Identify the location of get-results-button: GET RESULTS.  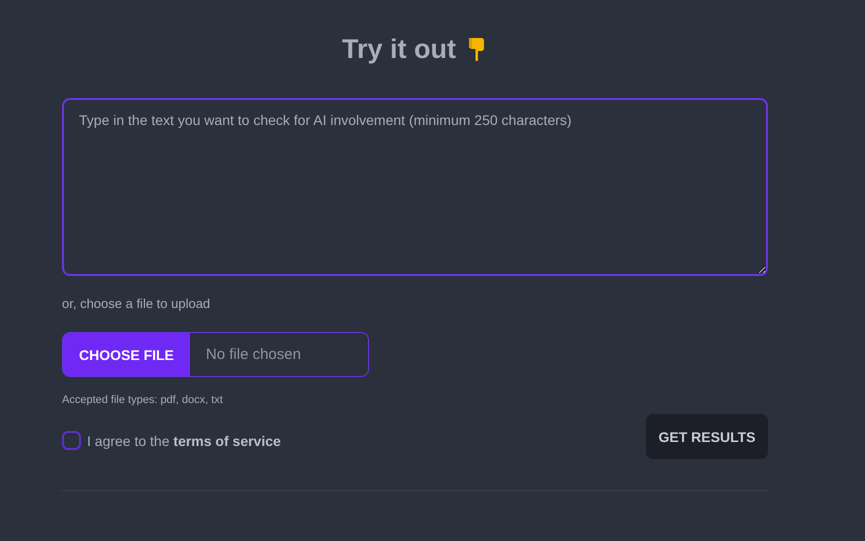
(707, 436).